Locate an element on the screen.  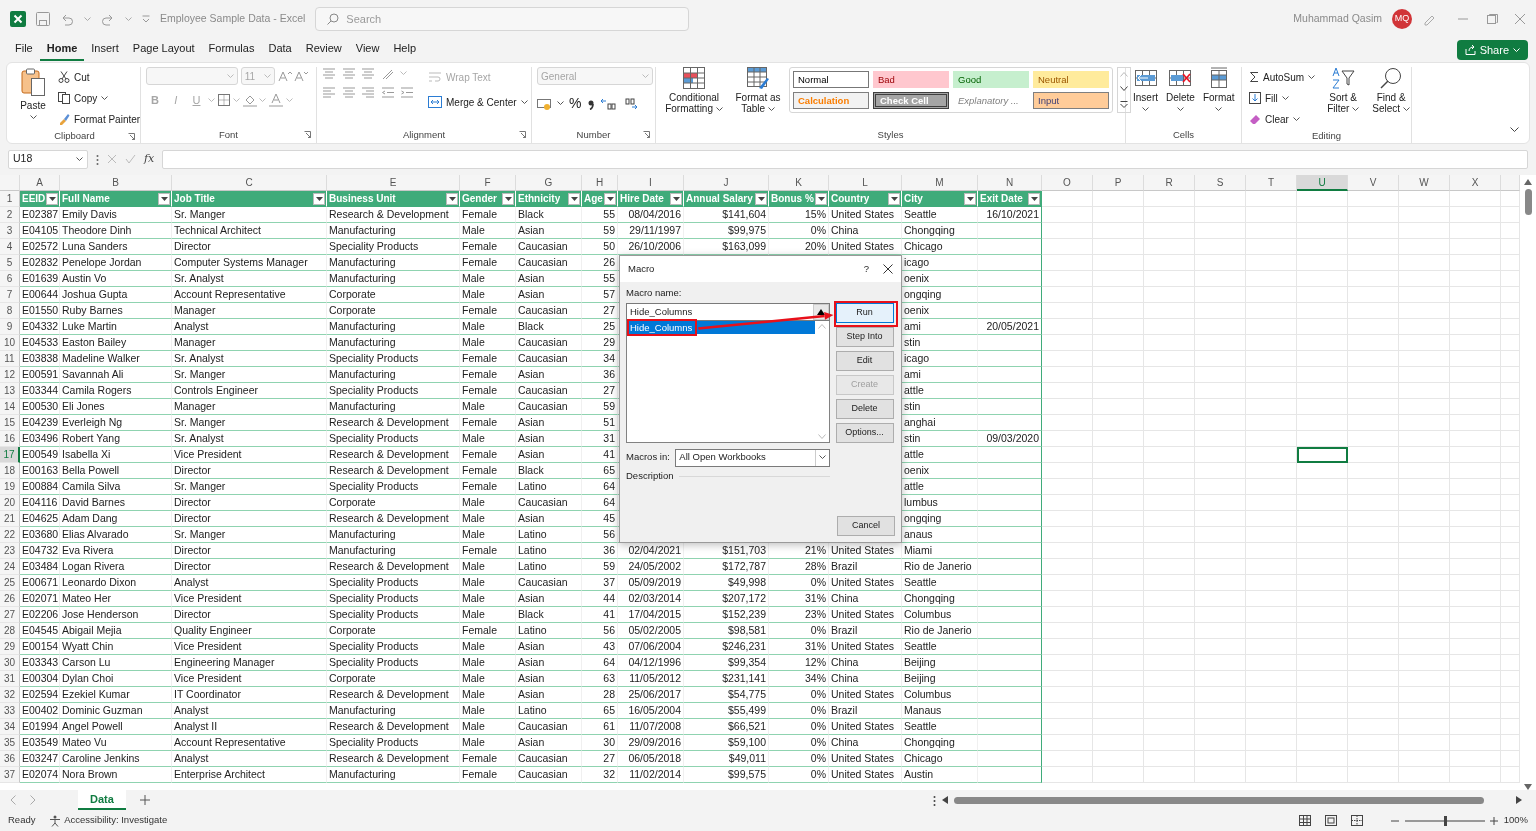
user-avatar: MQ is located at coordinates (1402, 19).